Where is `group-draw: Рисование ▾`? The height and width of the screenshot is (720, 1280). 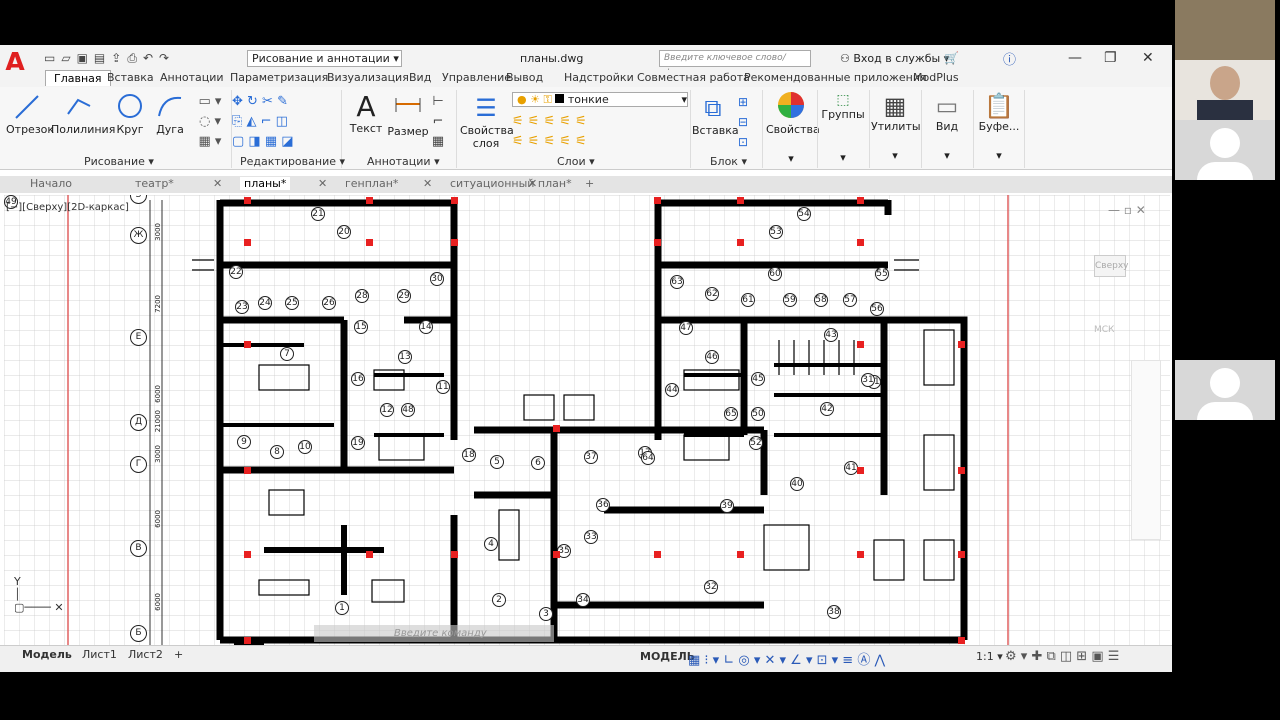 group-draw: Рисование ▾ is located at coordinates (119, 161).